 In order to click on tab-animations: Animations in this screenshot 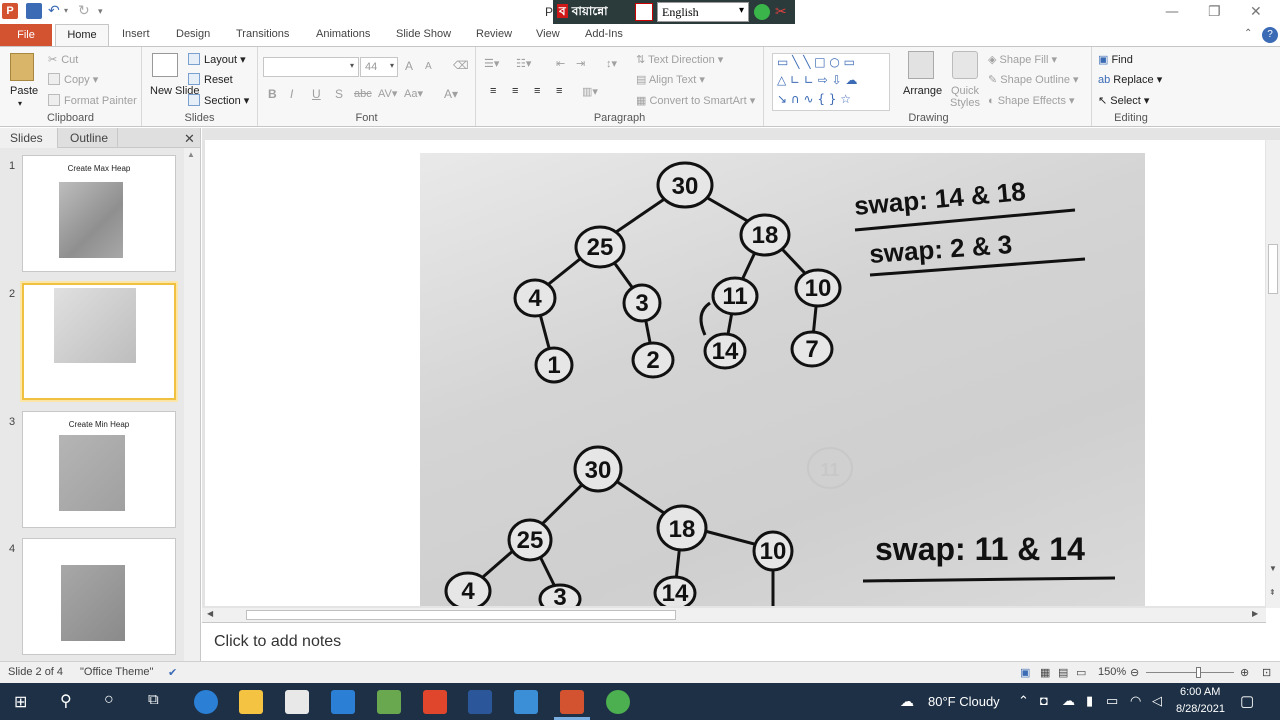, I will do `click(343, 34)`.